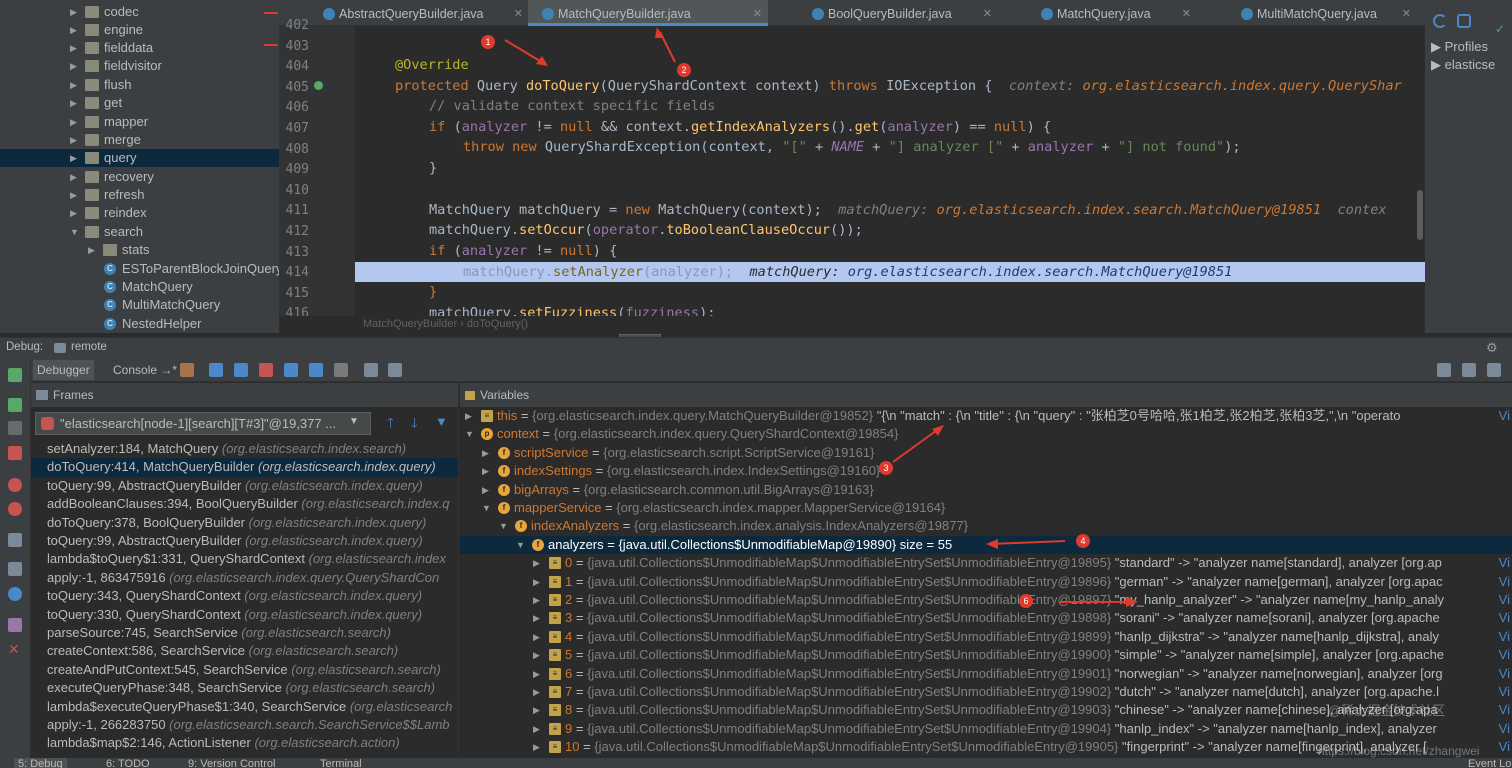 The width and height of the screenshot is (1512, 768). I want to click on mute-breakpoints-icon, so click(15, 509).